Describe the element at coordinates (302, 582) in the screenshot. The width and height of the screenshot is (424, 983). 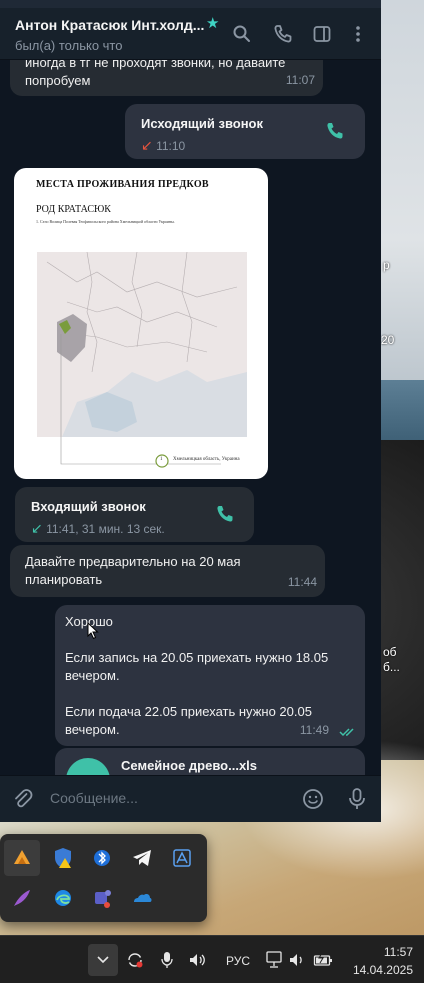
I see `message-time: 11:44` at that location.